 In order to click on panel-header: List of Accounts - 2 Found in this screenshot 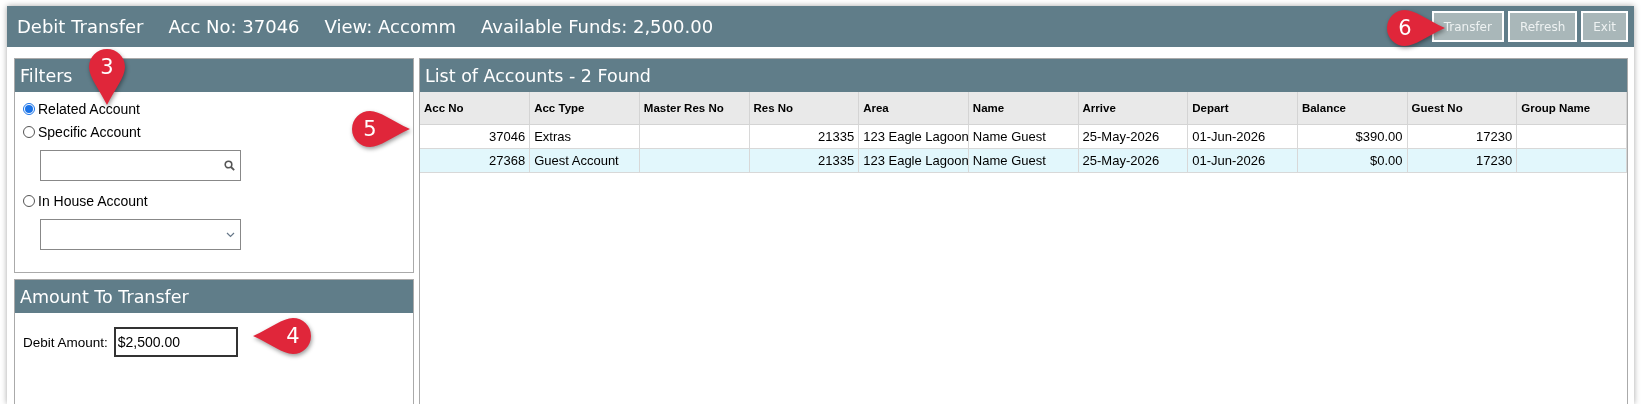, I will do `click(1023, 75)`.